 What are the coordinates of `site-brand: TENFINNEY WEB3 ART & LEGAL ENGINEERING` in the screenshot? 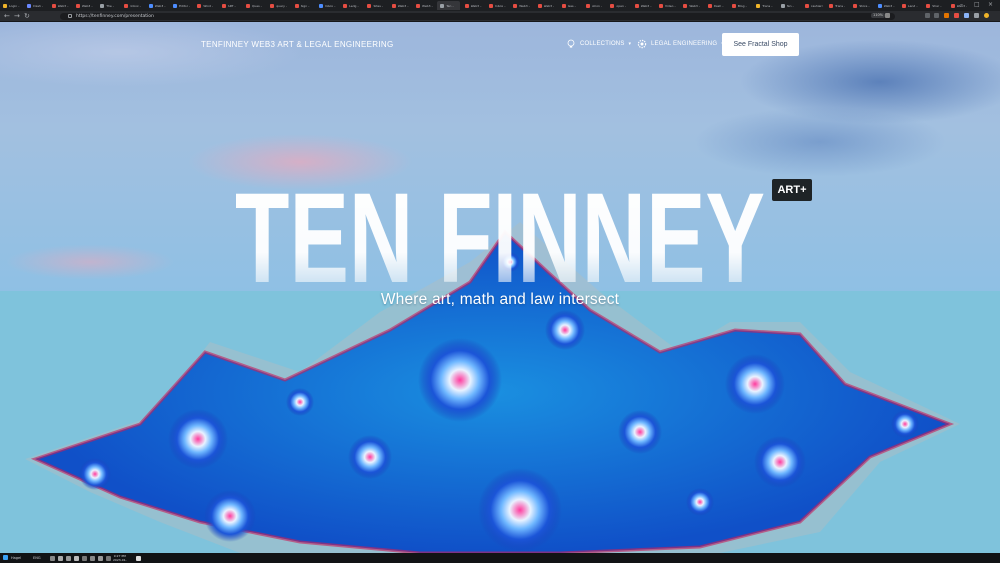 It's located at (297, 44).